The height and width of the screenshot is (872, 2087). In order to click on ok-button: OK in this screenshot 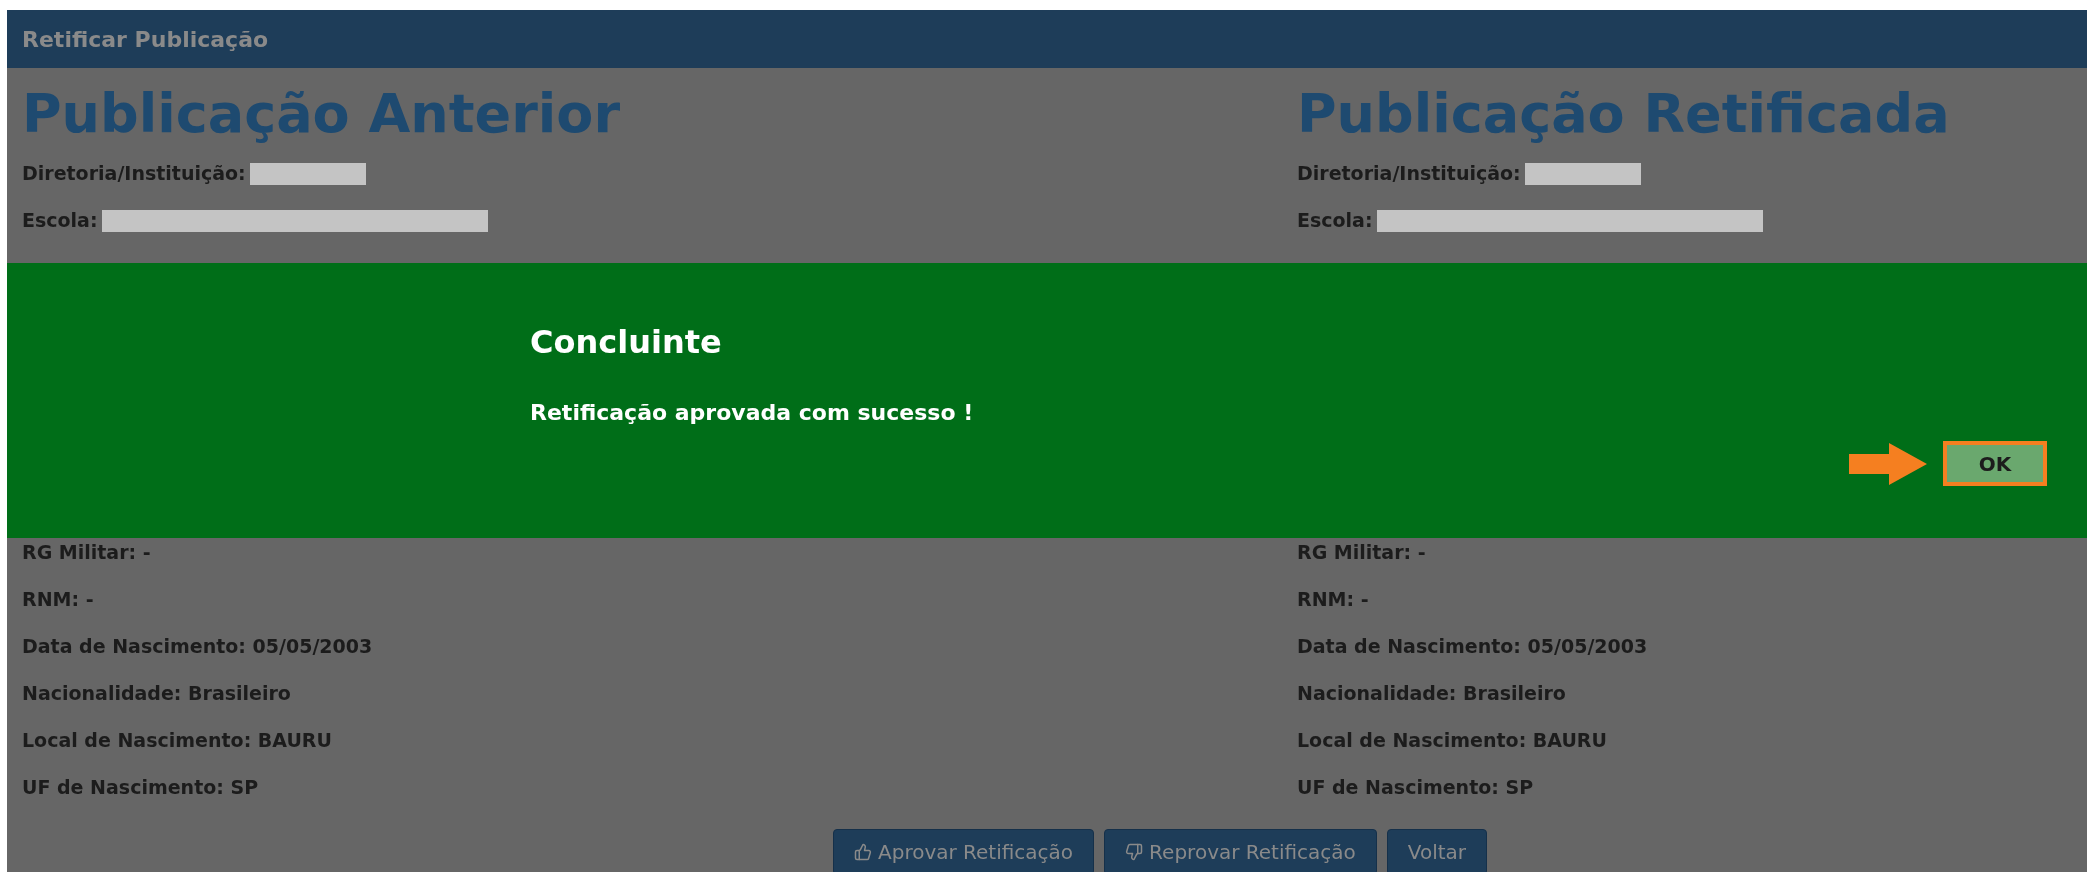, I will do `click(1995, 463)`.